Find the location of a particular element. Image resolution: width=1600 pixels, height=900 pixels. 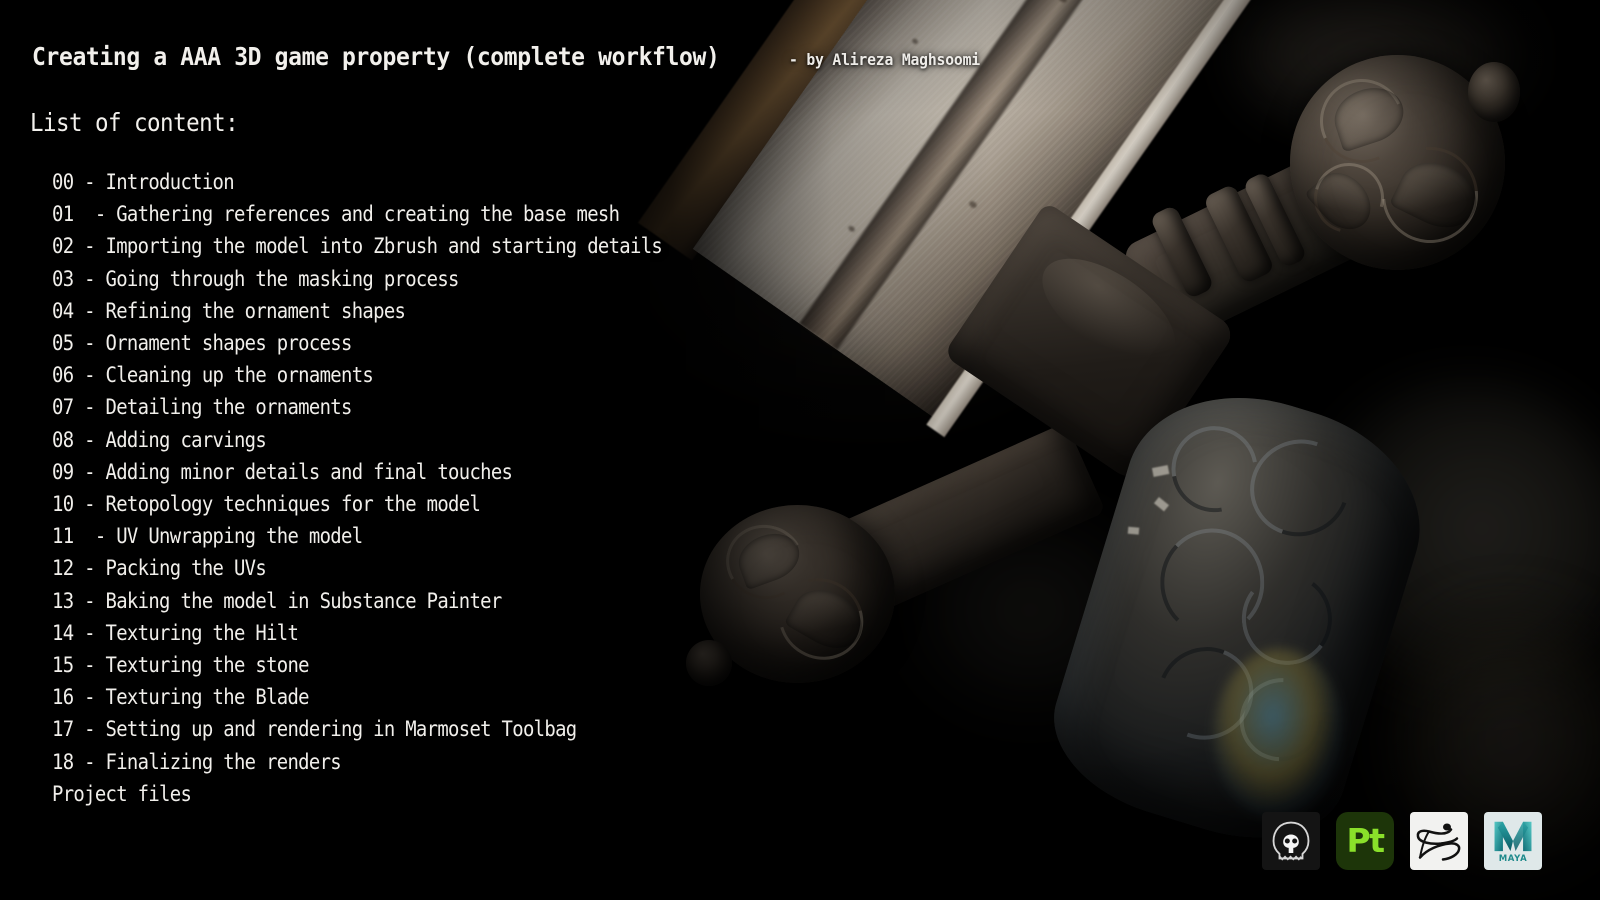

toc-item: 11 - UV Unwrapping the model is located at coordinates (207, 536).